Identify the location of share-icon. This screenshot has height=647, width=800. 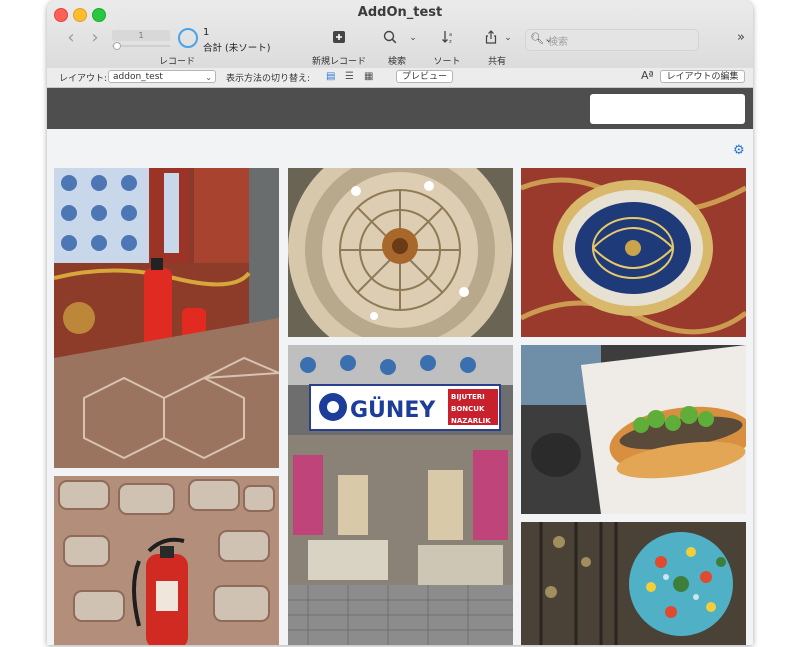
(491, 39).